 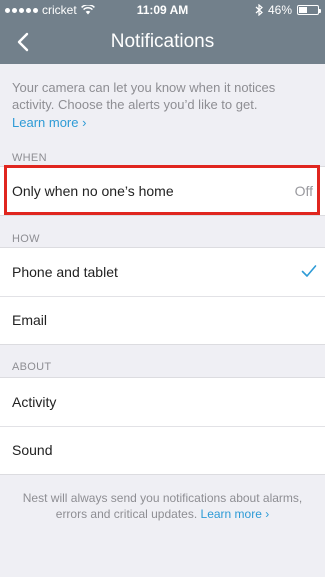 What do you see at coordinates (34, 402) in the screenshot?
I see `row-label: Activity` at bounding box center [34, 402].